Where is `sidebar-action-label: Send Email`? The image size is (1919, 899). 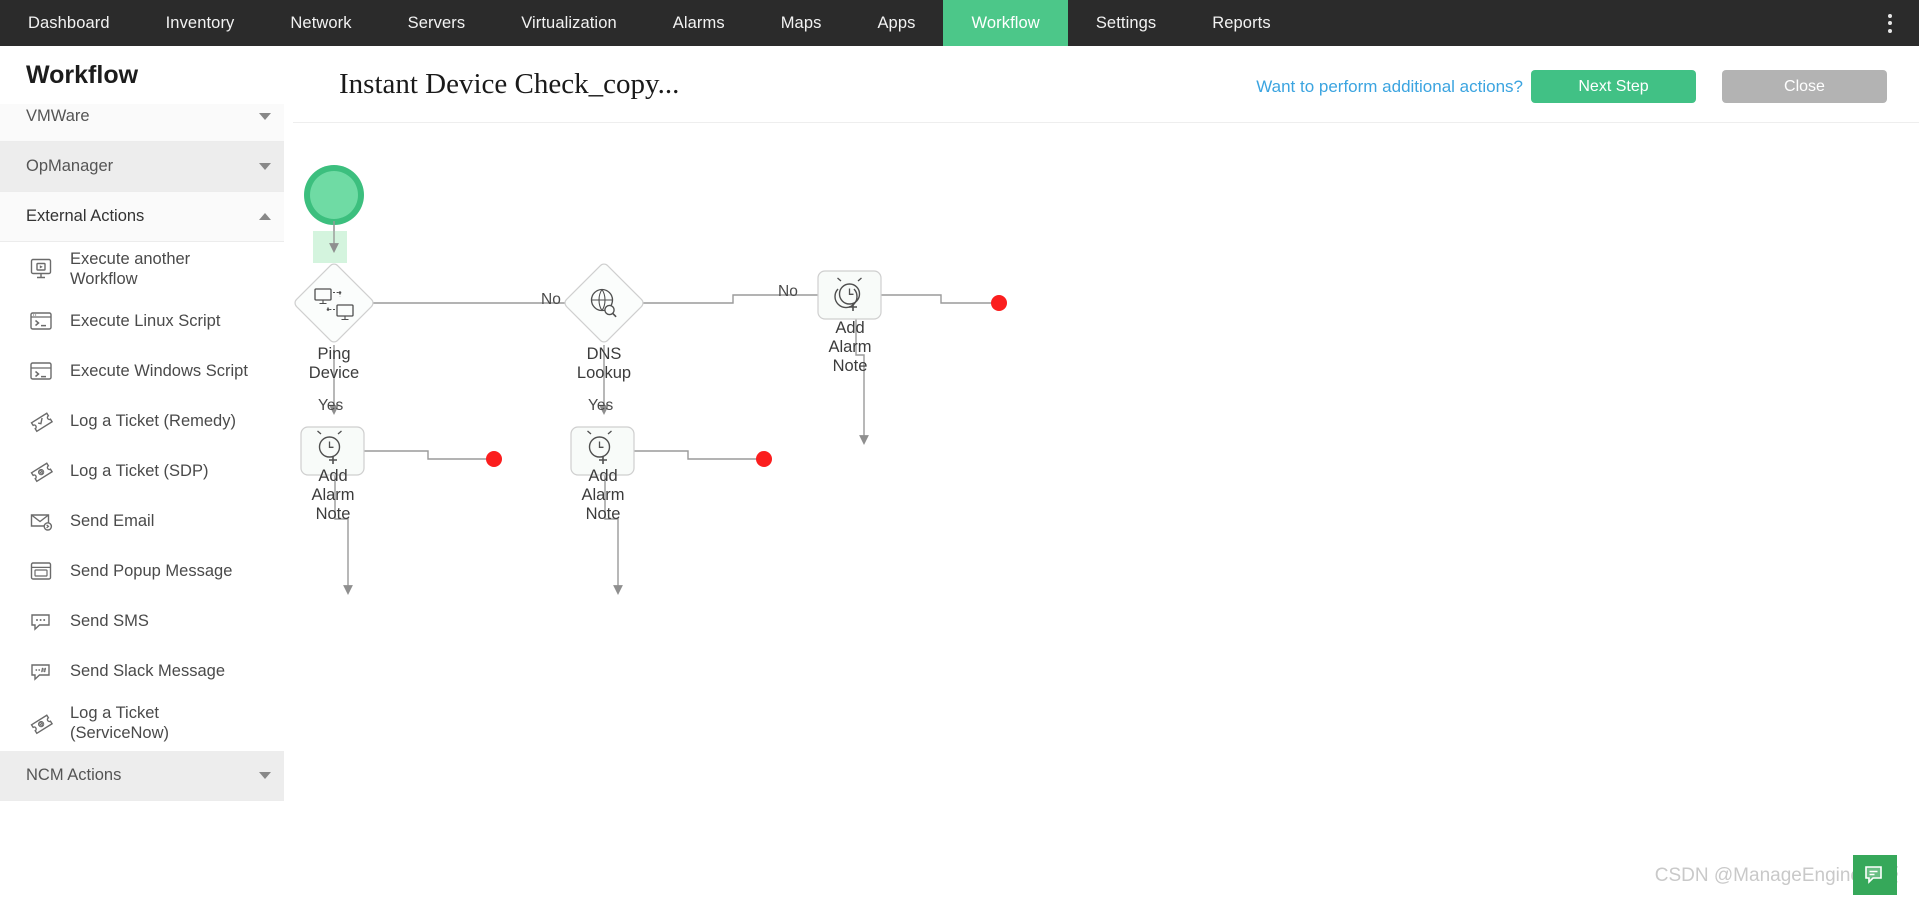
sidebar-action-label: Send Email is located at coordinates (112, 521).